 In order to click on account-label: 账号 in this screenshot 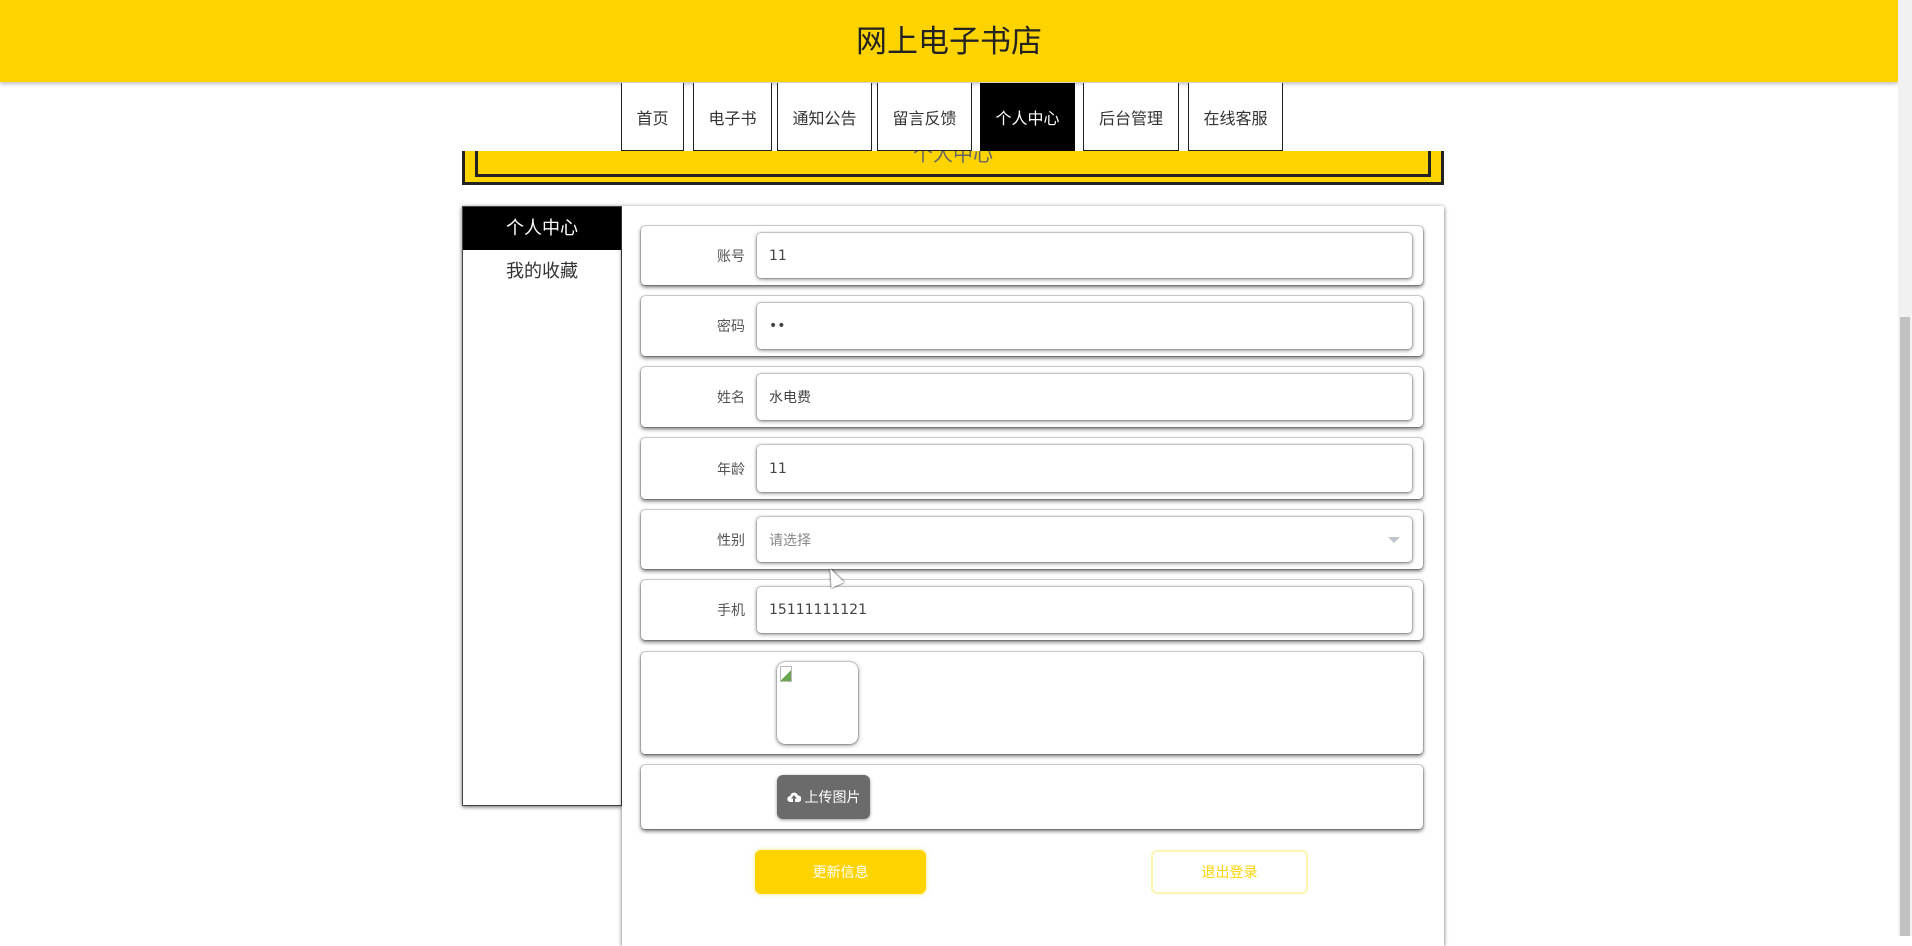, I will do `click(731, 256)`.